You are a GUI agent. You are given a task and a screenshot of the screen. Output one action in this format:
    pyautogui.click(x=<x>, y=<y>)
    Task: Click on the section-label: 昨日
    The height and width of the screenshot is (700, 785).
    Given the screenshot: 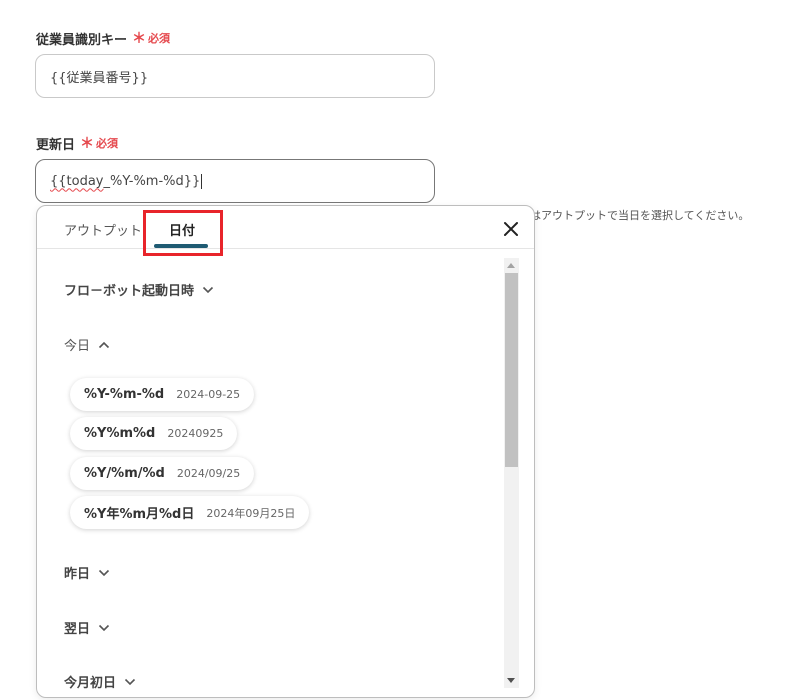 What is the action you would take?
    pyautogui.click(x=77, y=574)
    